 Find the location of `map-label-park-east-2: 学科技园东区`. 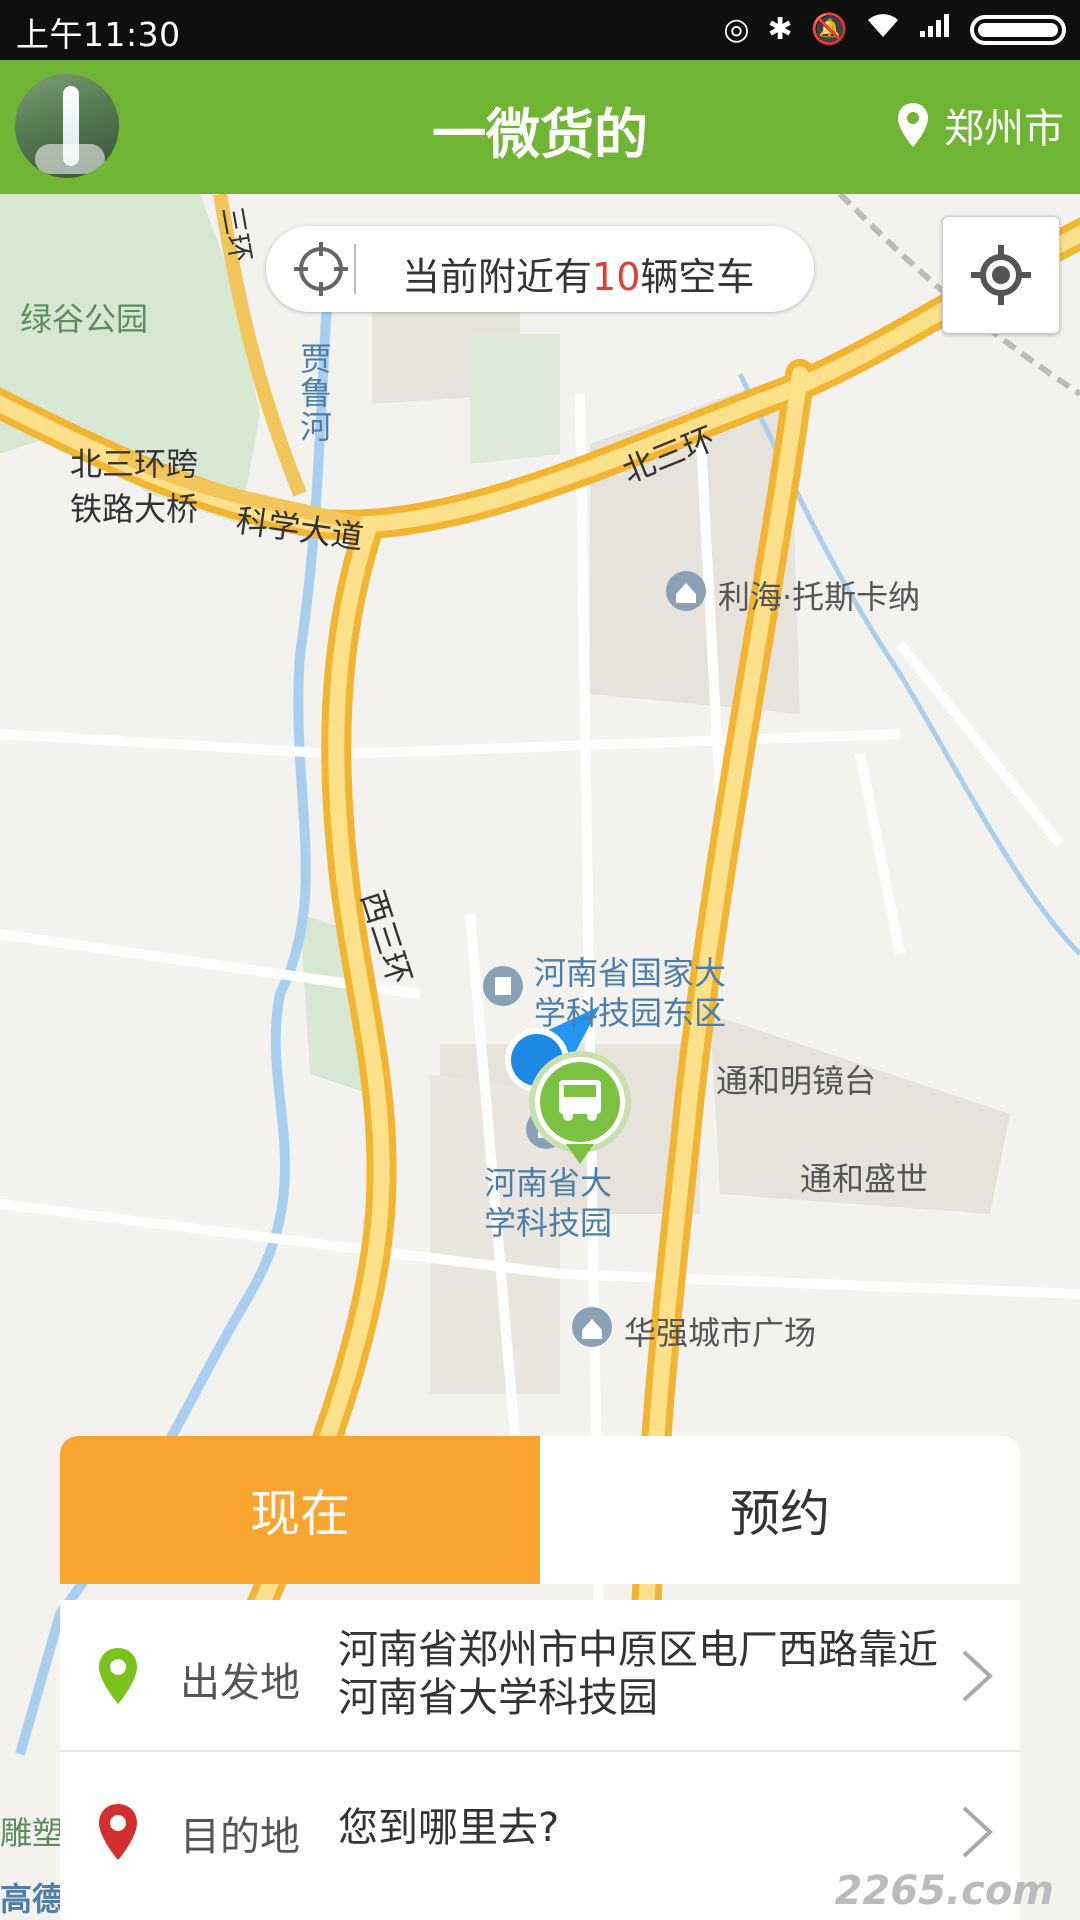

map-label-park-east-2: 学科技园东区 is located at coordinates (630, 1013).